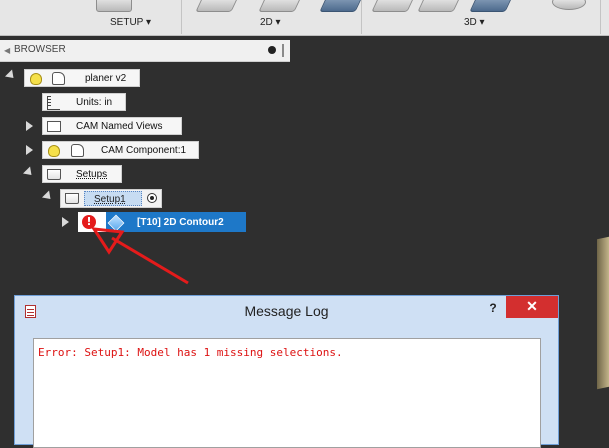  Describe the element at coordinates (569, 5) in the screenshot. I see `3d-tool-icon-4` at that location.